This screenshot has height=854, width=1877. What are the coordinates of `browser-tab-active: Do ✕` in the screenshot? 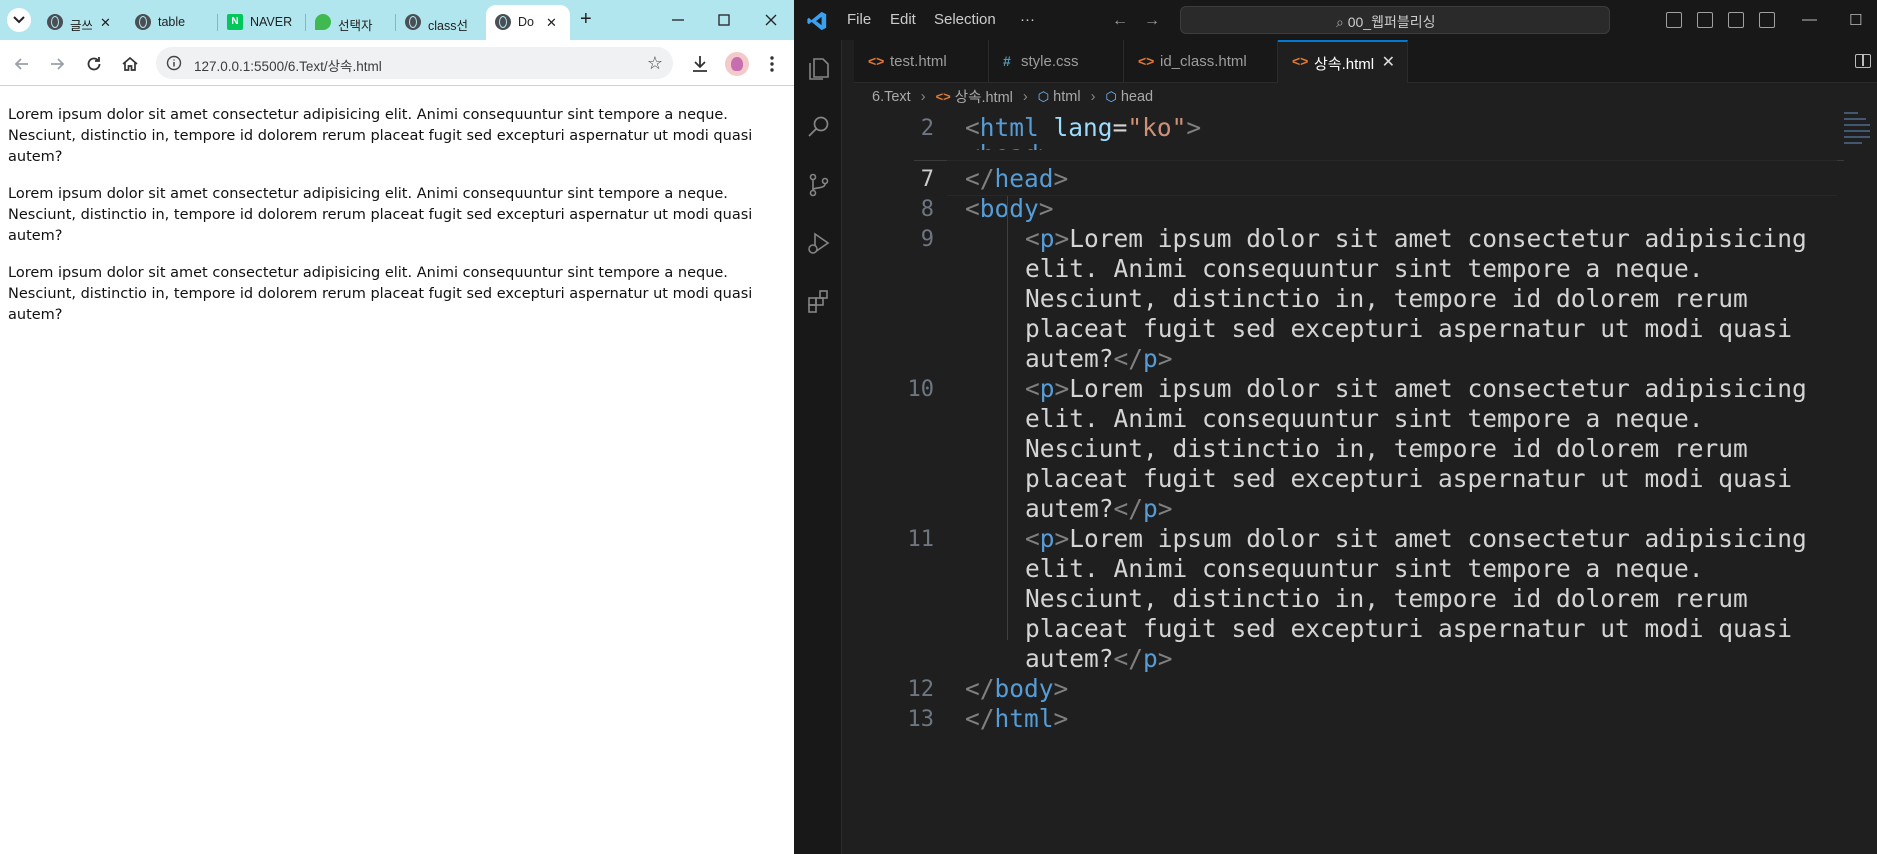 It's located at (528, 22).